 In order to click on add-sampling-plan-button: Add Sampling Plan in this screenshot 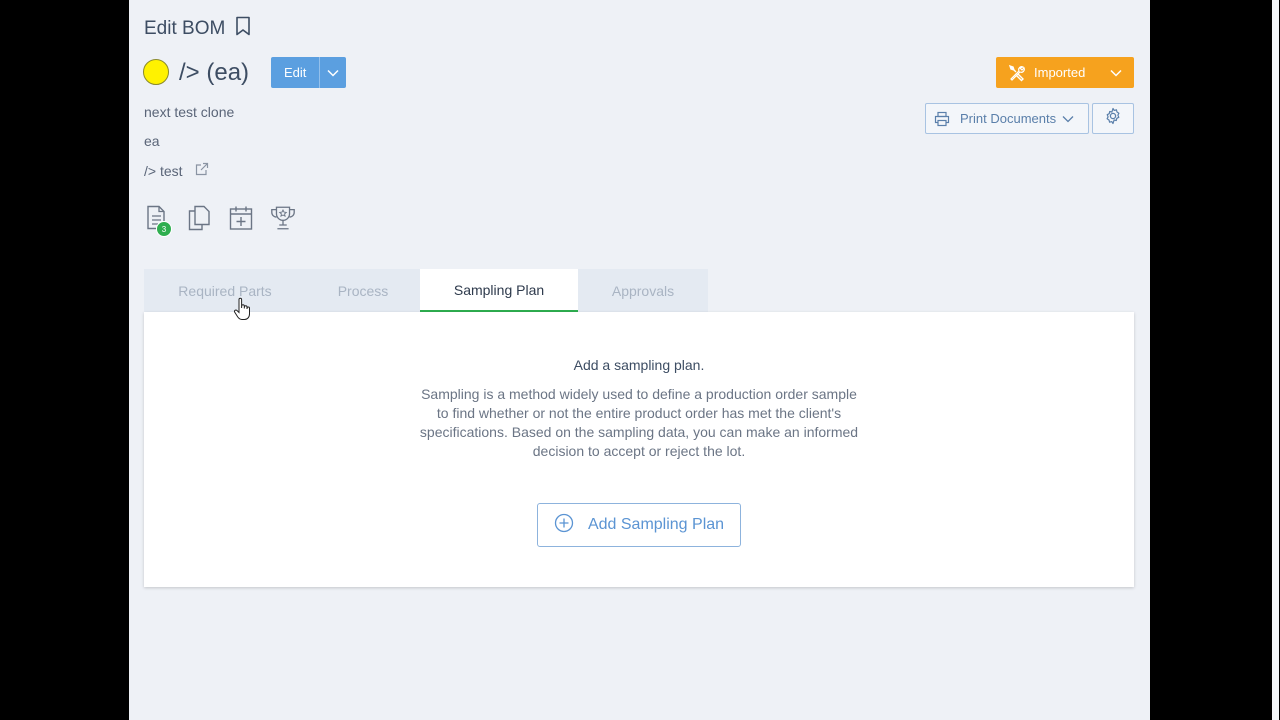, I will do `click(639, 525)`.